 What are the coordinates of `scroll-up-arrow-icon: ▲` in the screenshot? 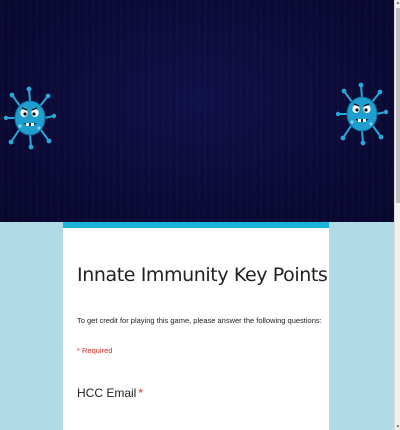 It's located at (397, 3).